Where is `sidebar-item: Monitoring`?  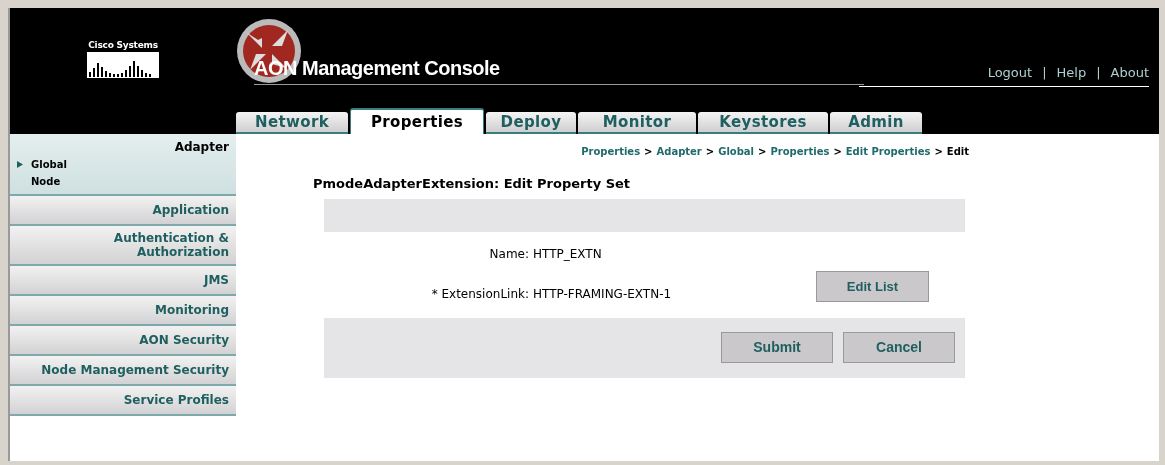
sidebar-item: Monitoring is located at coordinates (123, 311).